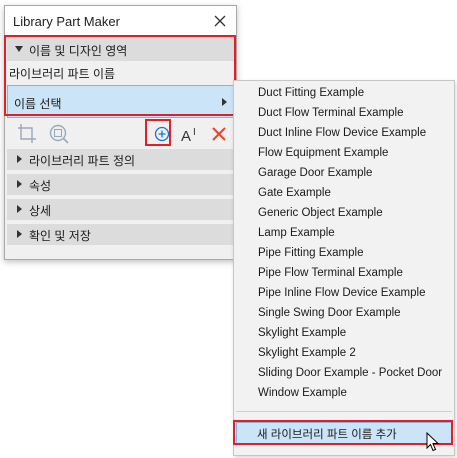  I want to click on menu-item: Generic Object Example, so click(320, 213).